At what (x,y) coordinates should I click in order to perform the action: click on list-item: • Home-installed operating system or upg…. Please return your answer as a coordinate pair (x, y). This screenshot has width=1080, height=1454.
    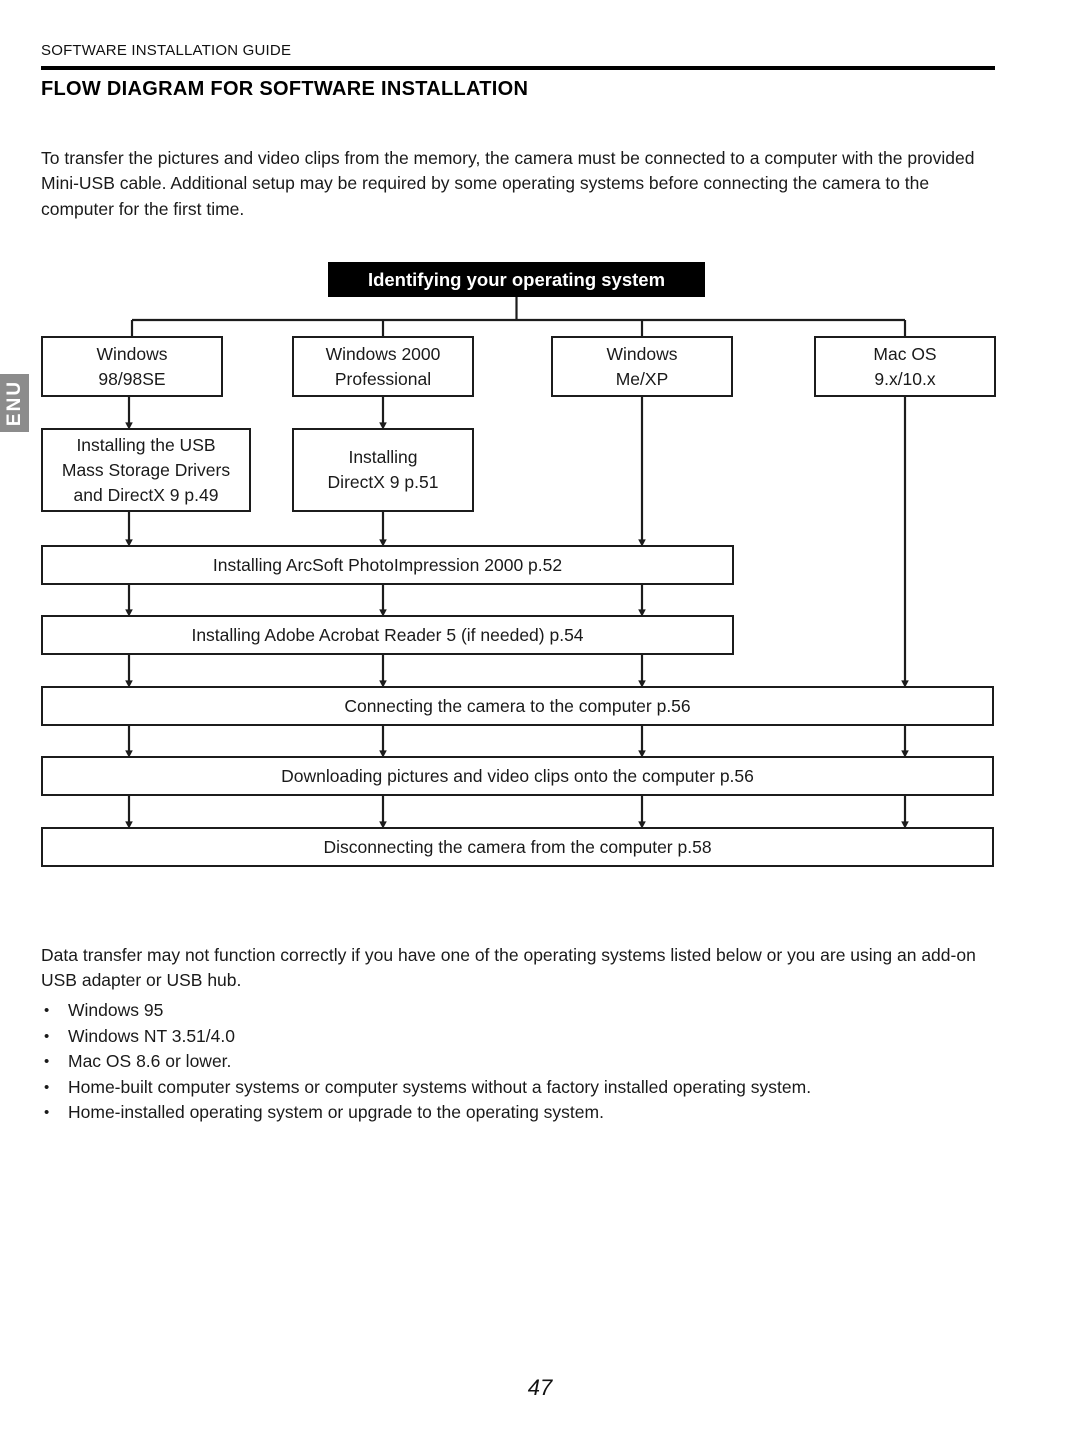
    Looking at the image, I should click on (518, 1113).